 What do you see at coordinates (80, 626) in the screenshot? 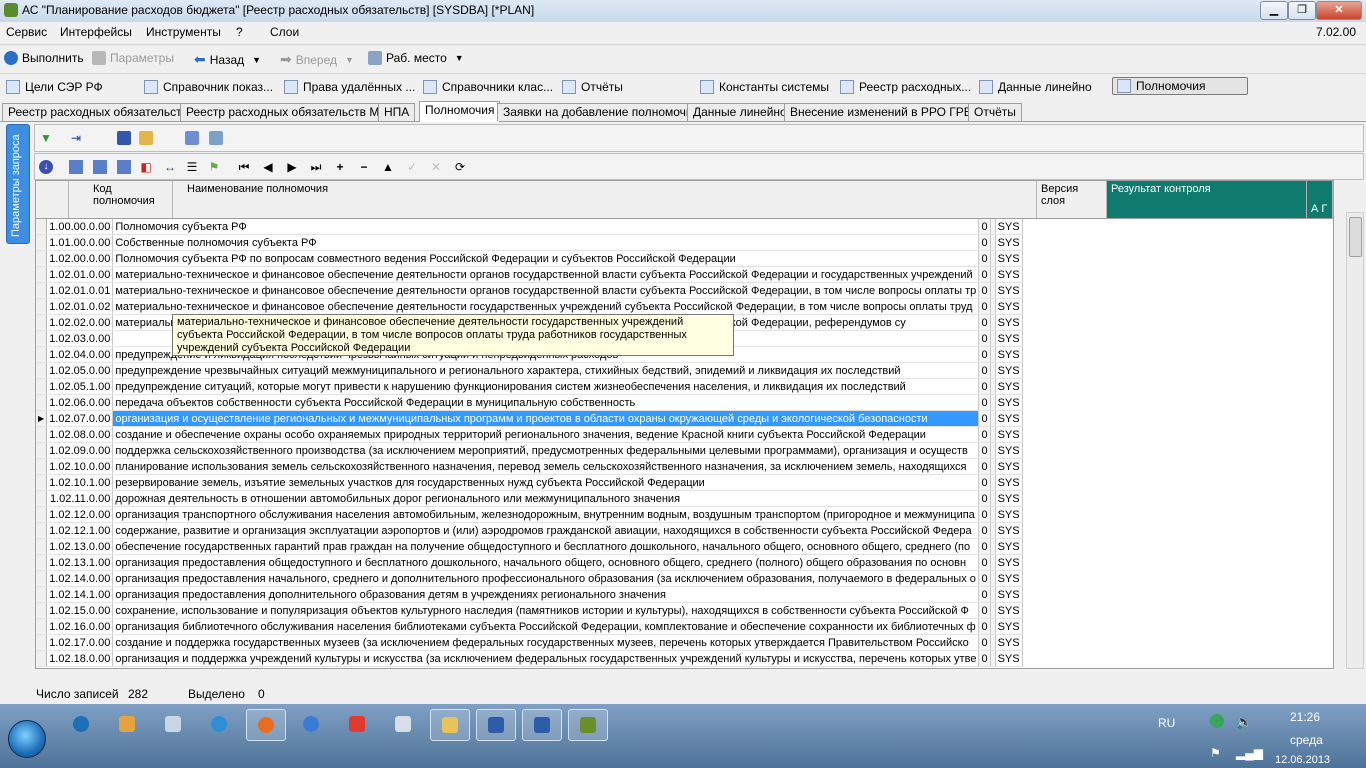
I see `cell-code: 1.02.16.0.00` at bounding box center [80, 626].